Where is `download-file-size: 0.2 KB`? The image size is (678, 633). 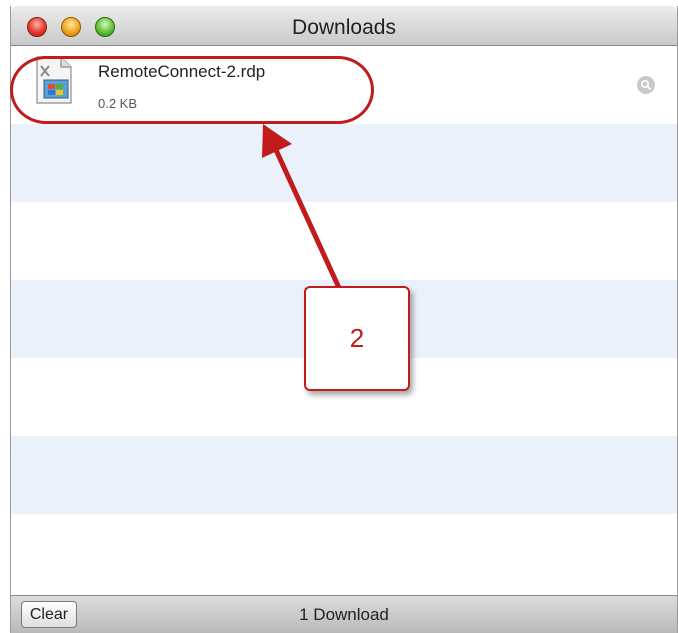 download-file-size: 0.2 KB is located at coordinates (118, 103).